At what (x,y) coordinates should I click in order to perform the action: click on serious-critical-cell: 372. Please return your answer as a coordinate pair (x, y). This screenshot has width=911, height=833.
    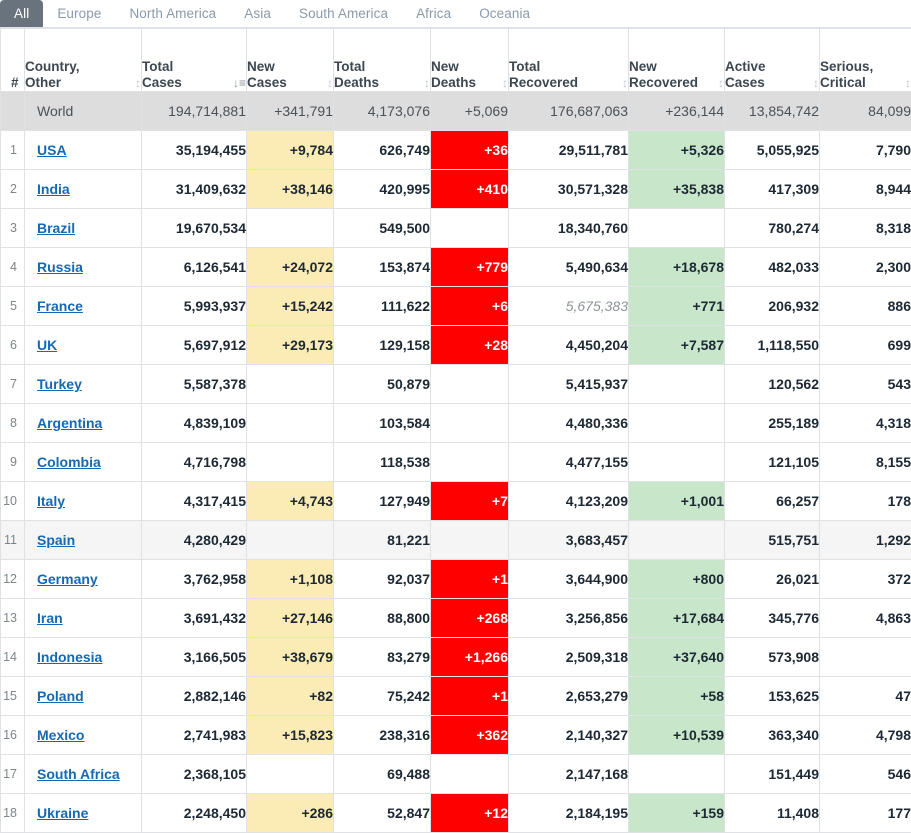
    Looking at the image, I should click on (865, 579).